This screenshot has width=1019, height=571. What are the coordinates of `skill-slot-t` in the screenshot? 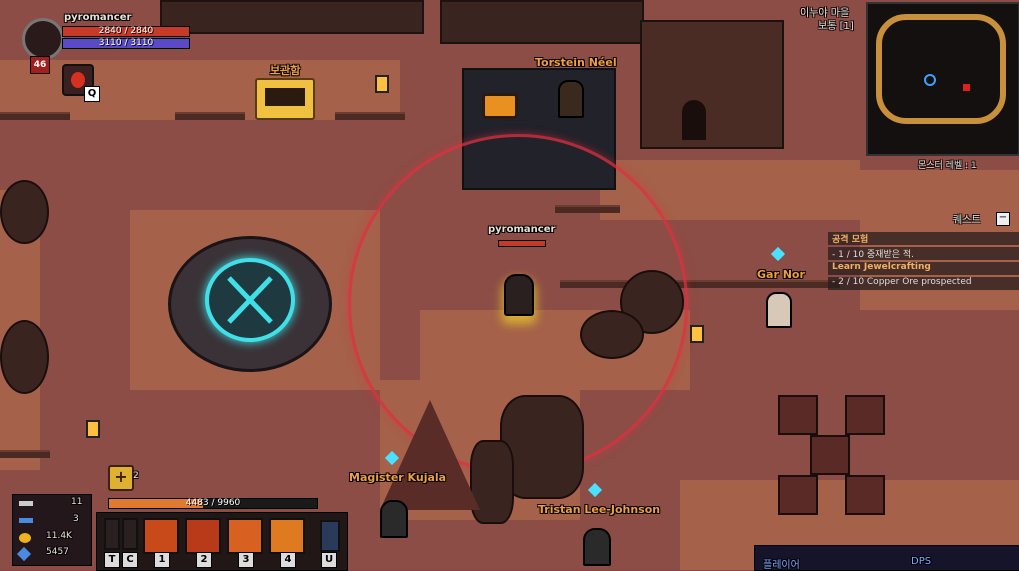 It's located at (112, 534).